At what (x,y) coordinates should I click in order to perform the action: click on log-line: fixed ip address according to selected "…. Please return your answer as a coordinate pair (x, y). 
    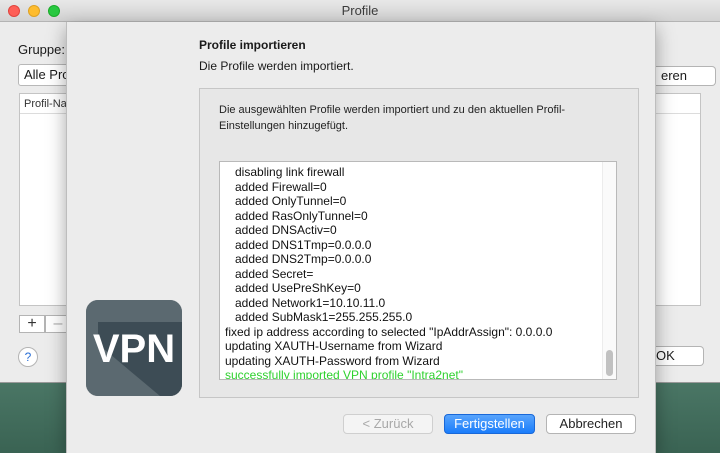
    Looking at the image, I should click on (389, 331).